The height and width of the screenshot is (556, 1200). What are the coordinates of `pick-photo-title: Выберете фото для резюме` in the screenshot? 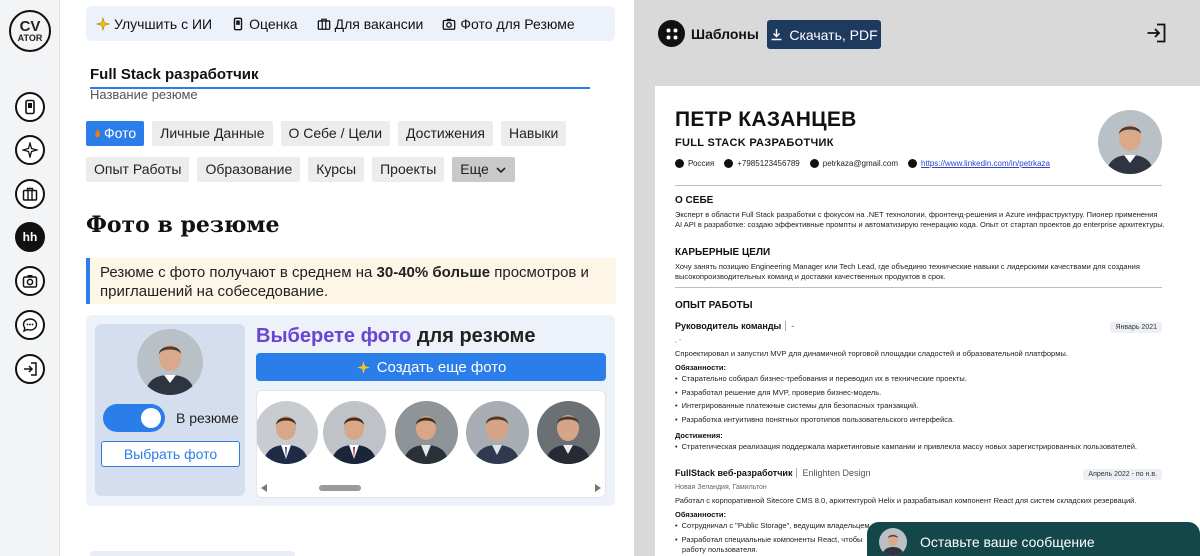 It's located at (395, 336).